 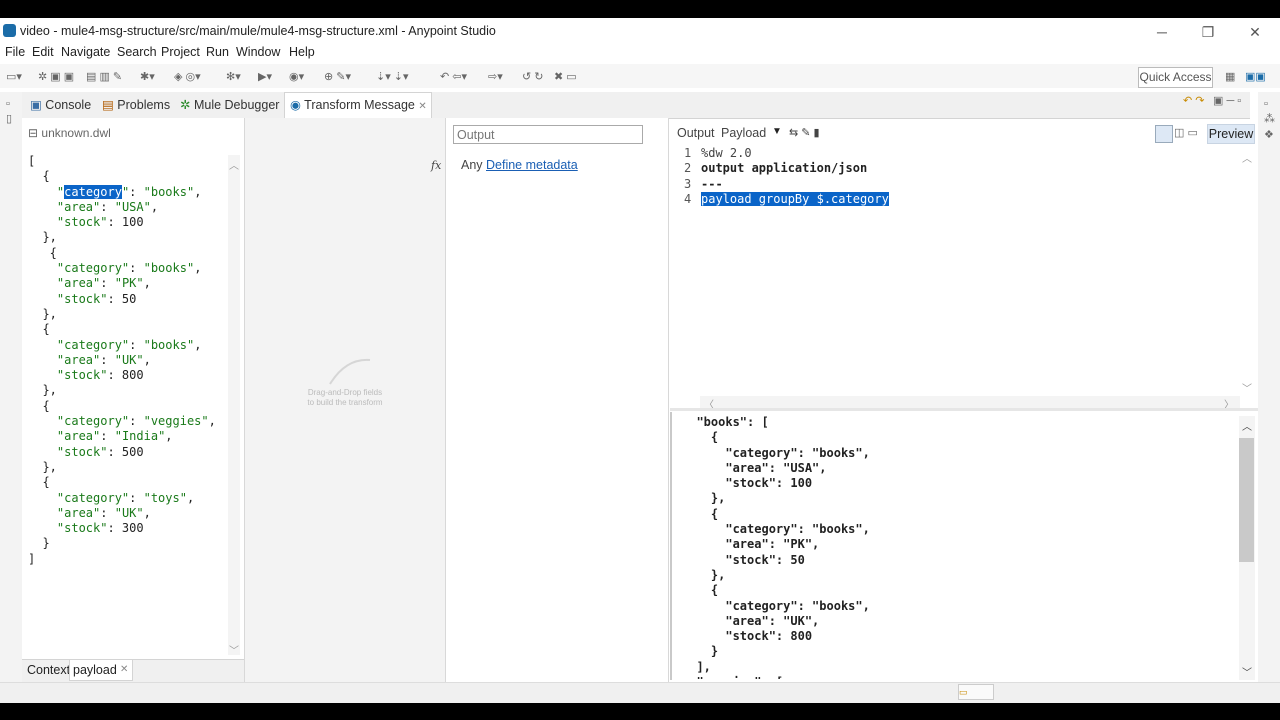 What do you see at coordinates (48, 670) in the screenshot?
I see `context-tab: Context` at bounding box center [48, 670].